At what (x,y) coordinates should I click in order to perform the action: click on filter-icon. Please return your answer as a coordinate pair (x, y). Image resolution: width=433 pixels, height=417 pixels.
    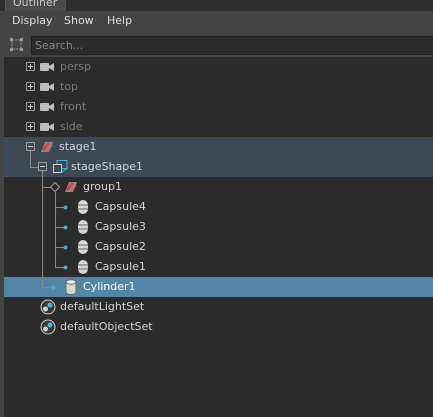
    Looking at the image, I should click on (16, 44).